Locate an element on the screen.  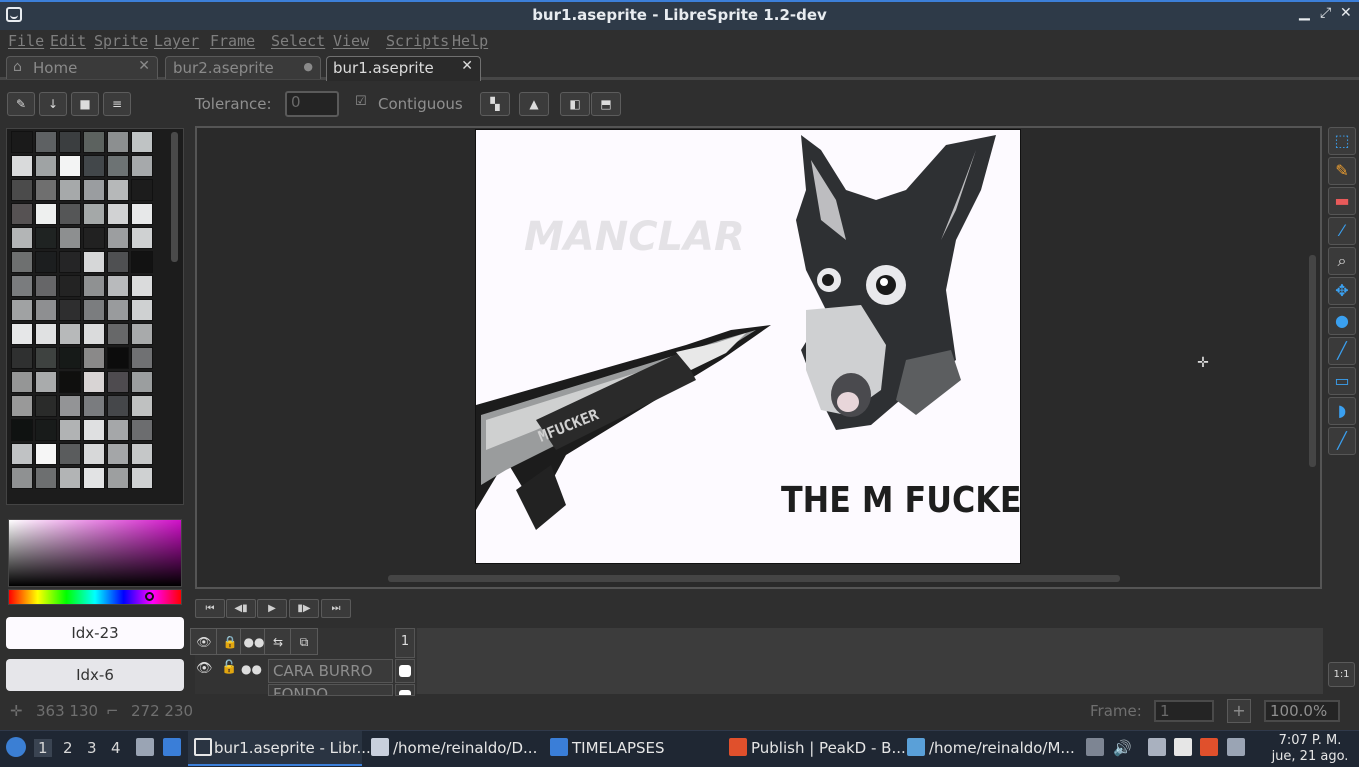
foreground-color: Idx-23 is located at coordinates (95, 633).